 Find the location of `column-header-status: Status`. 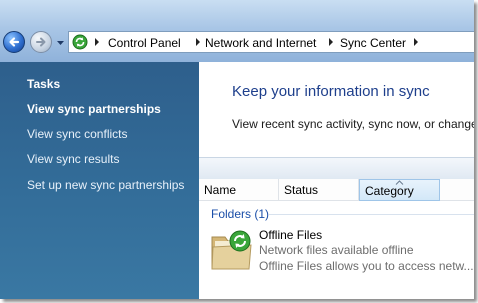

column-header-status: Status is located at coordinates (319, 190).